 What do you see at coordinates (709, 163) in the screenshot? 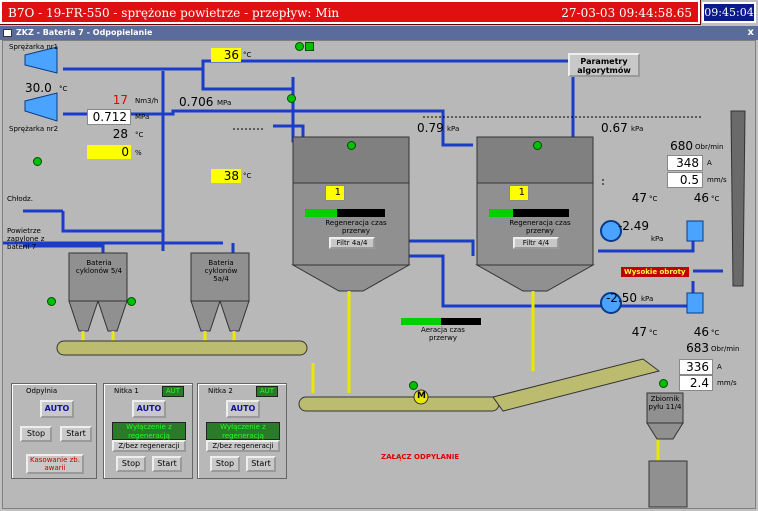
I see `fan-top-amp-unit: A` at bounding box center [709, 163].